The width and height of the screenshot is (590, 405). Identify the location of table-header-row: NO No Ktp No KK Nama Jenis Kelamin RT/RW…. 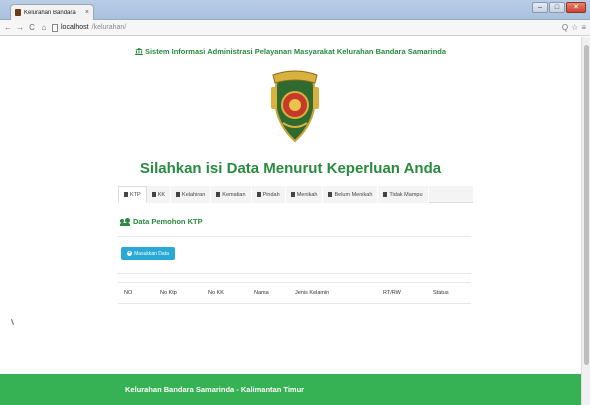
(294, 293).